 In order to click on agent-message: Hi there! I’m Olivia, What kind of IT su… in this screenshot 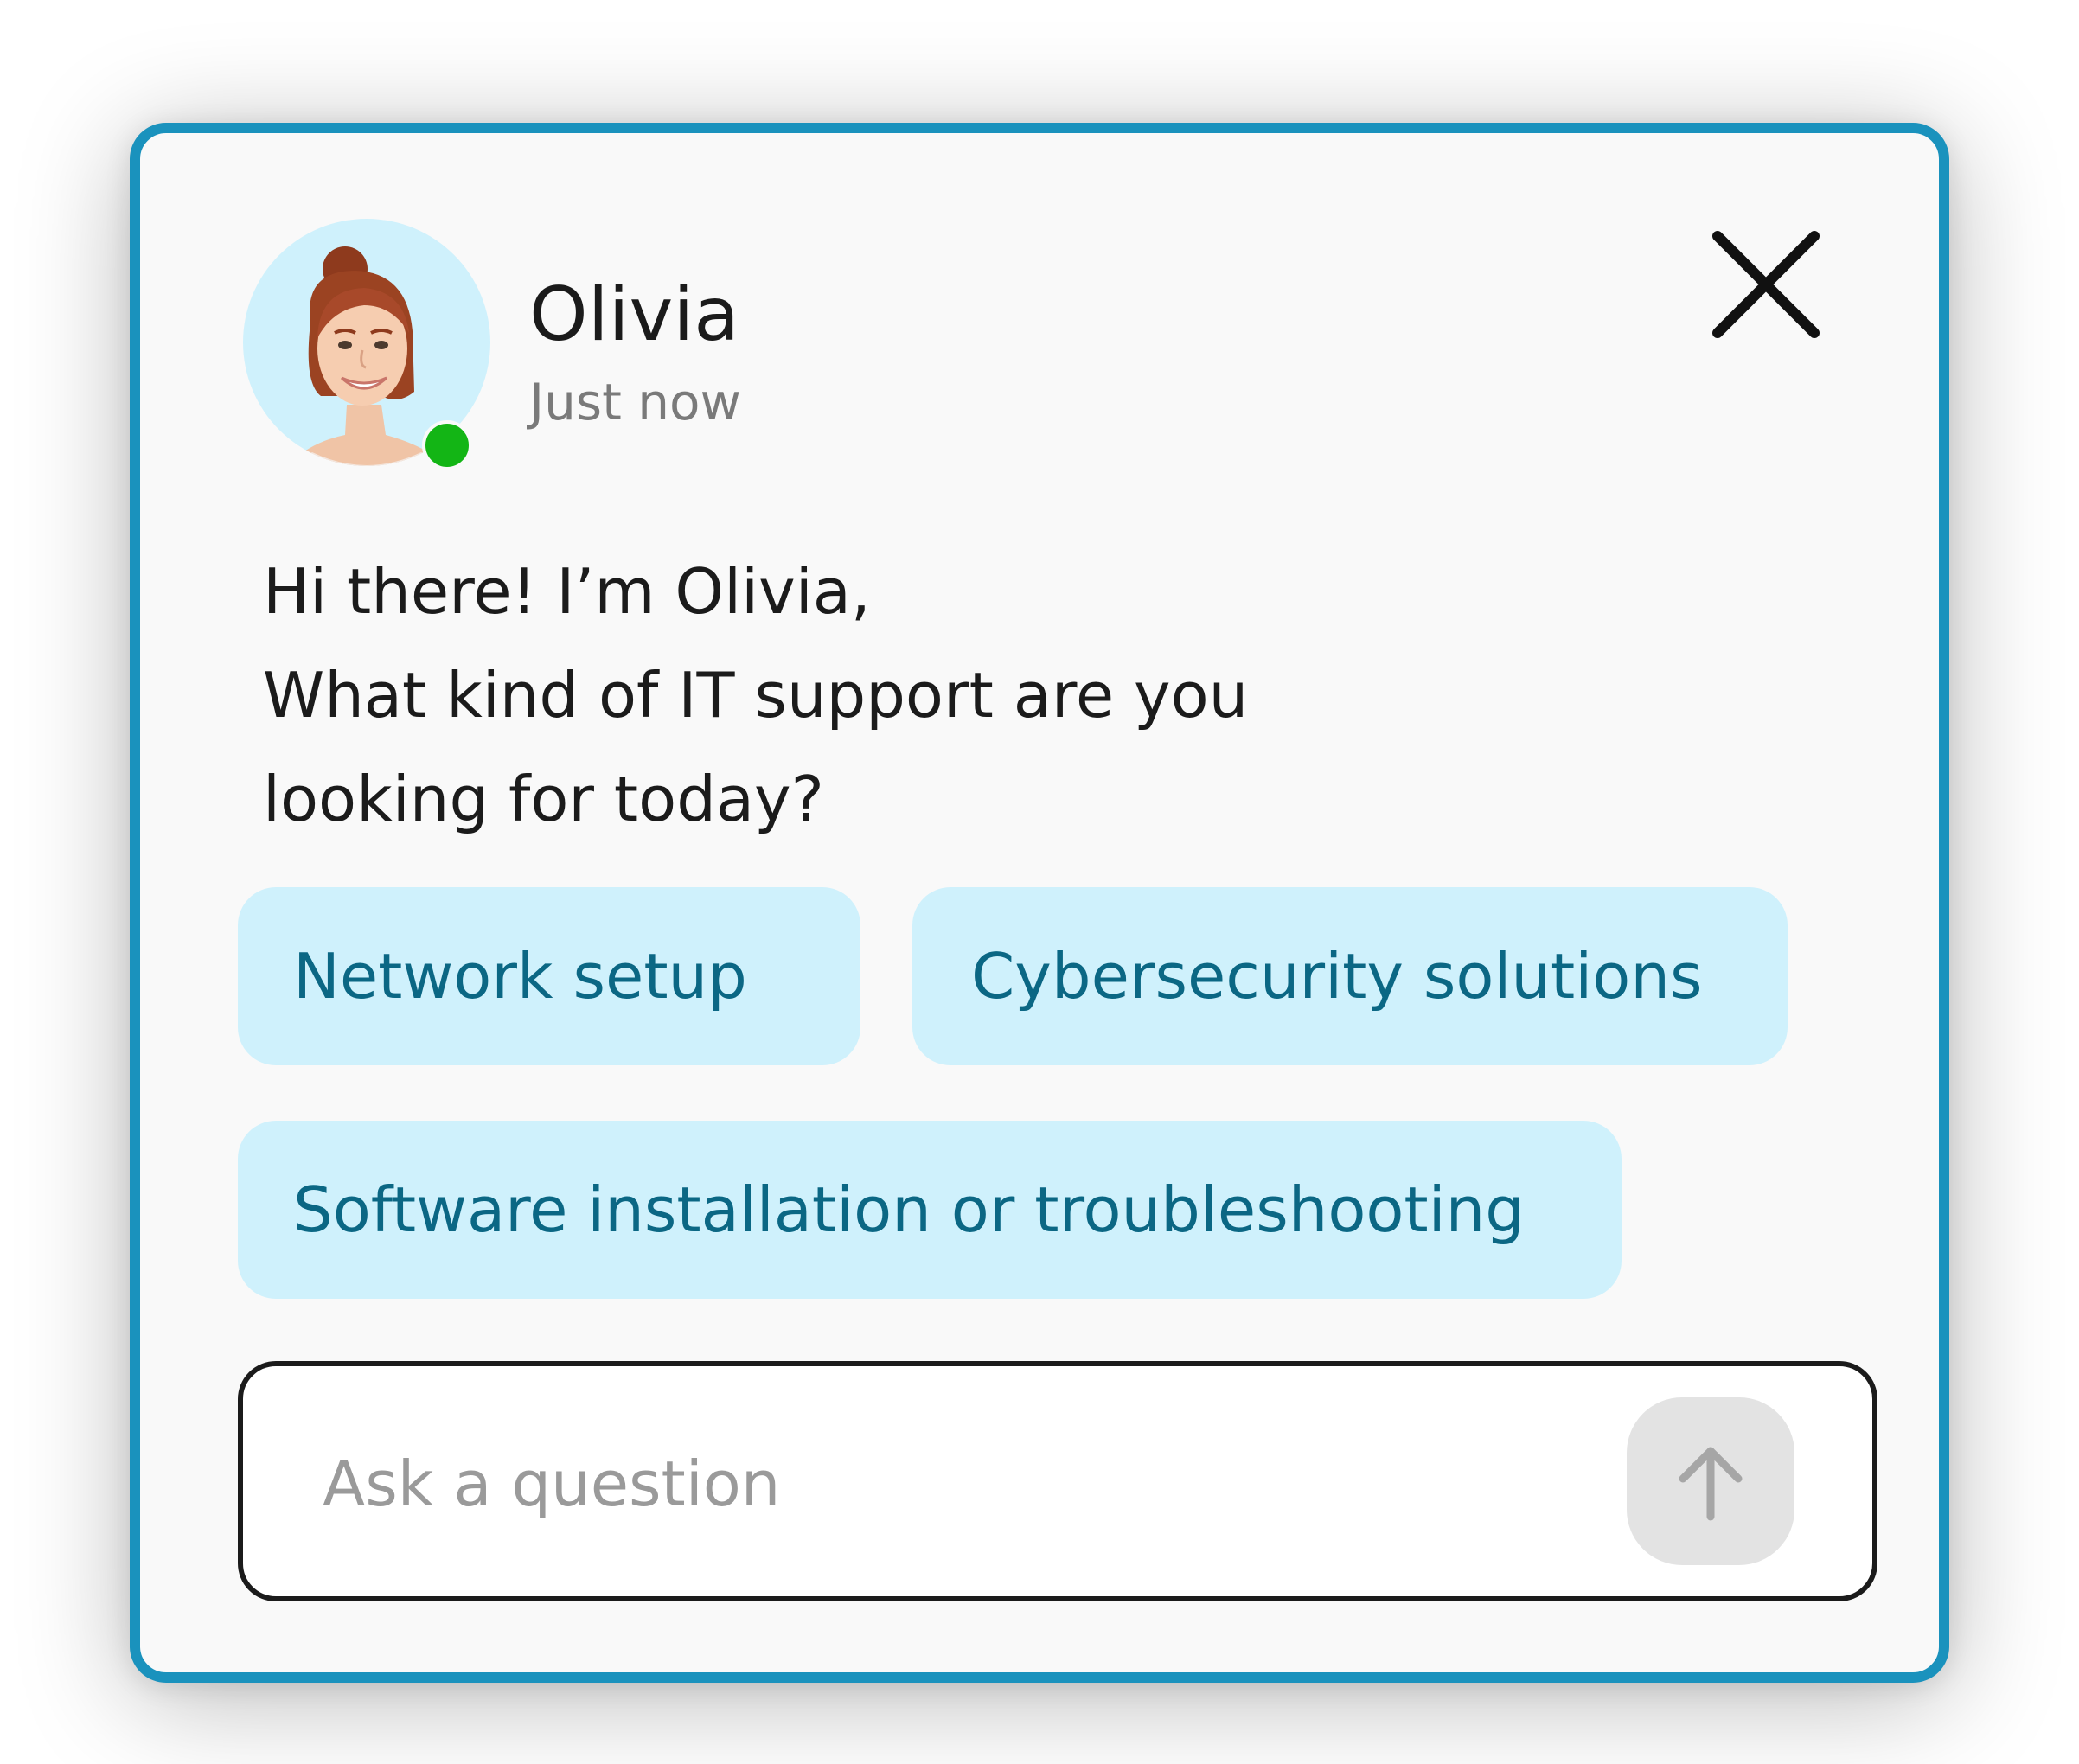, I will do `click(868, 695)`.